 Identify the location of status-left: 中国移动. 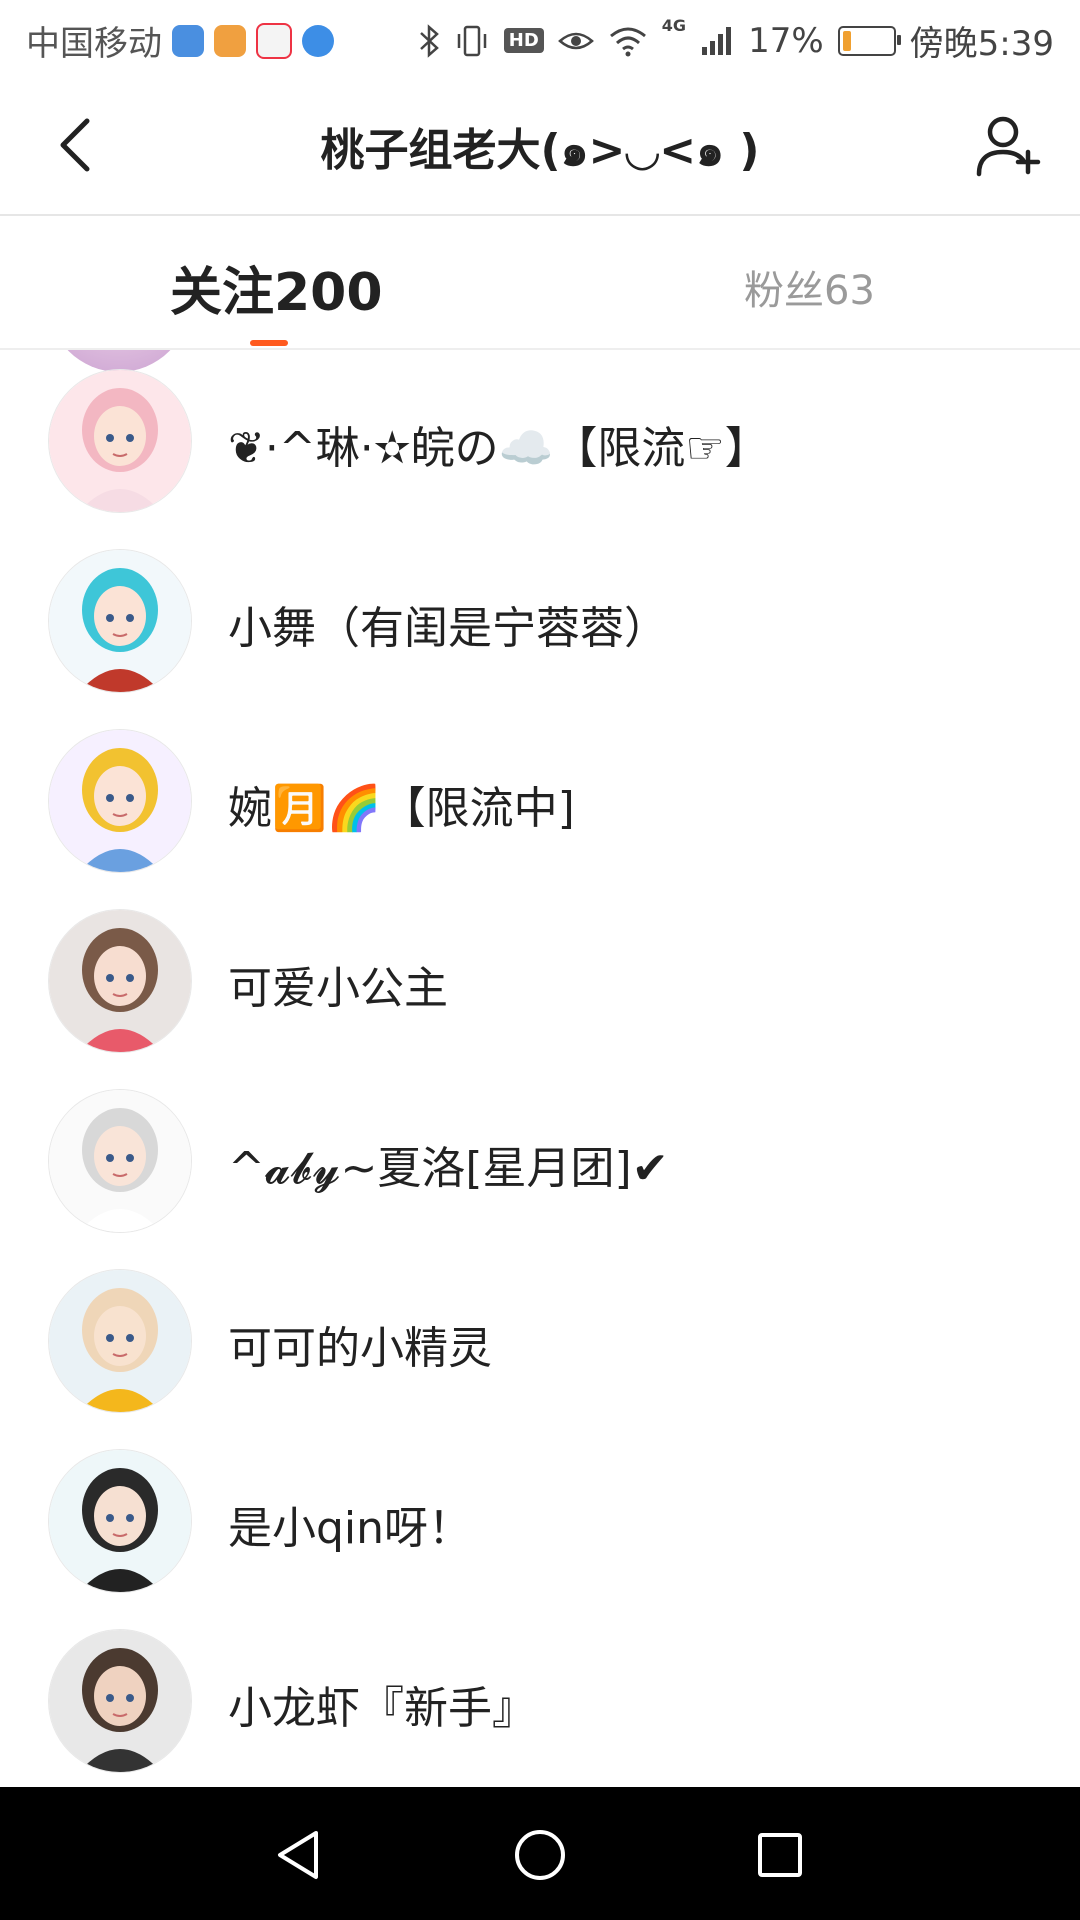
(180, 40).